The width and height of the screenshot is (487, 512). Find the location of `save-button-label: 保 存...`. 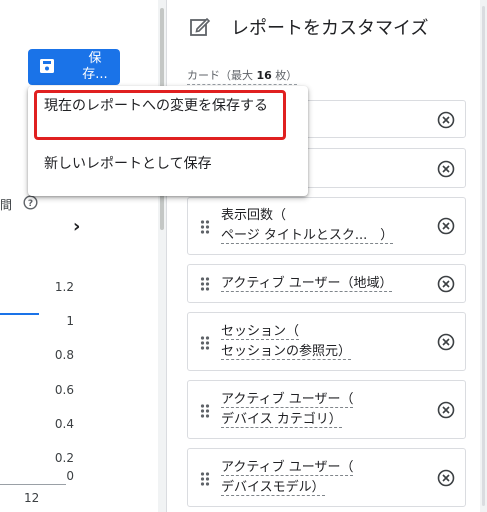

save-button-label: 保 存... is located at coordinates (95, 66).